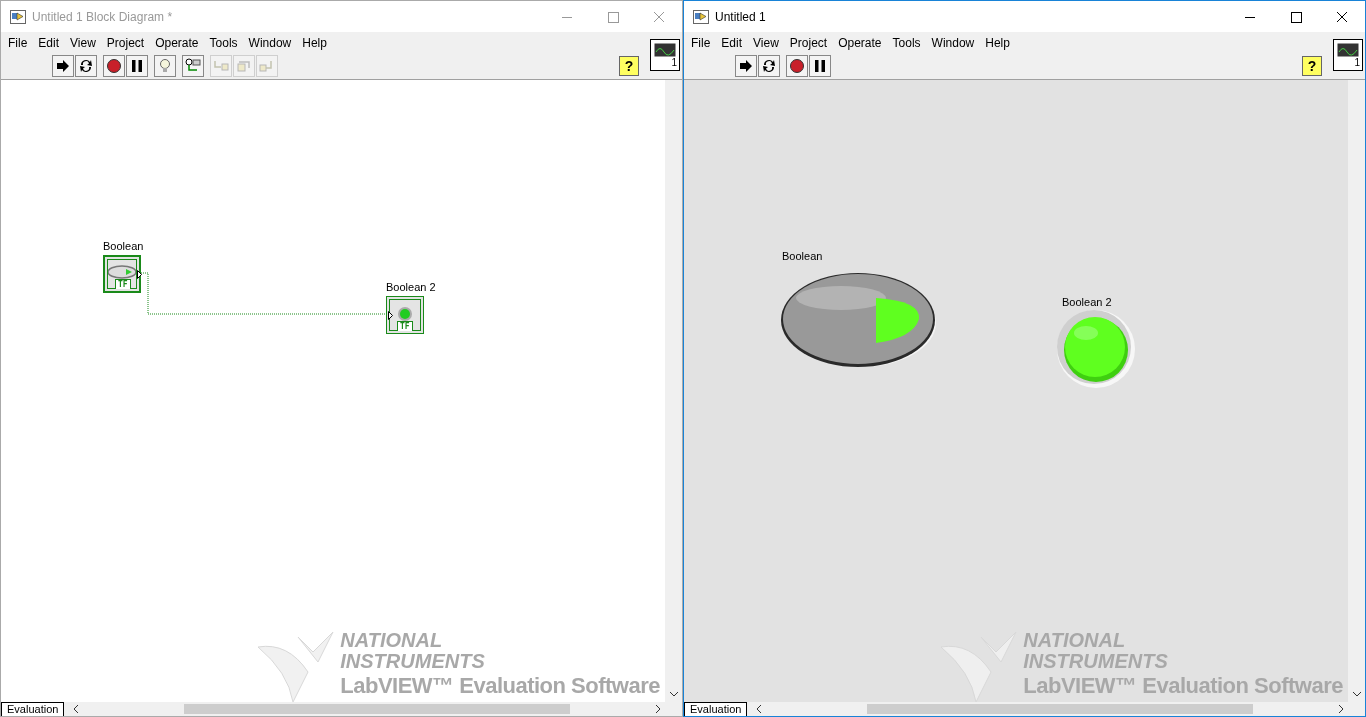 This screenshot has width=1366, height=717. Describe the element at coordinates (244, 66) in the screenshot. I see `step-over-icon` at that location.